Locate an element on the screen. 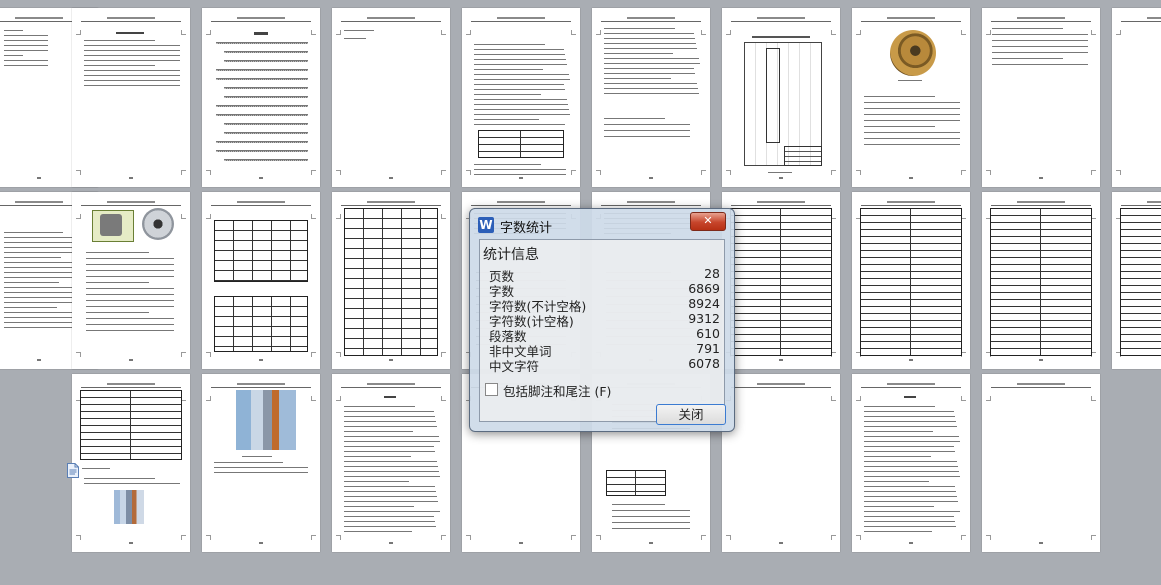  stat-value: 9312 is located at coordinates (704, 318).